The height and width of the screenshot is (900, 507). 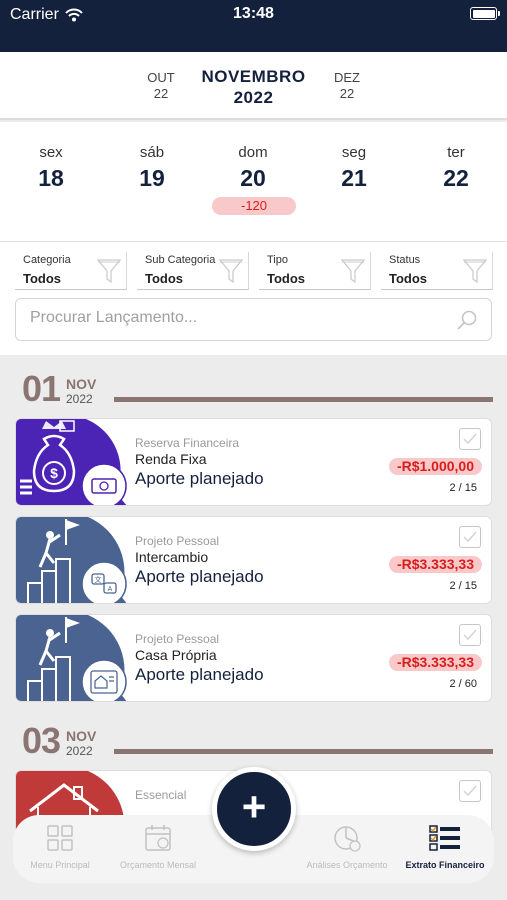 I want to click on search-box, so click(x=253, y=319).